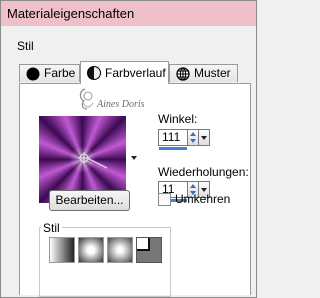 This screenshot has height=298, width=320. Describe the element at coordinates (94, 73) in the screenshot. I see `gradient-circle-icon` at that location.